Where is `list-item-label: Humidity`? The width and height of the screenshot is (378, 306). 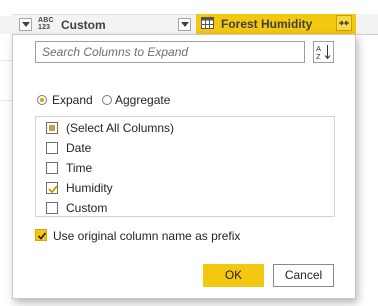 list-item-label: Humidity is located at coordinates (89, 188).